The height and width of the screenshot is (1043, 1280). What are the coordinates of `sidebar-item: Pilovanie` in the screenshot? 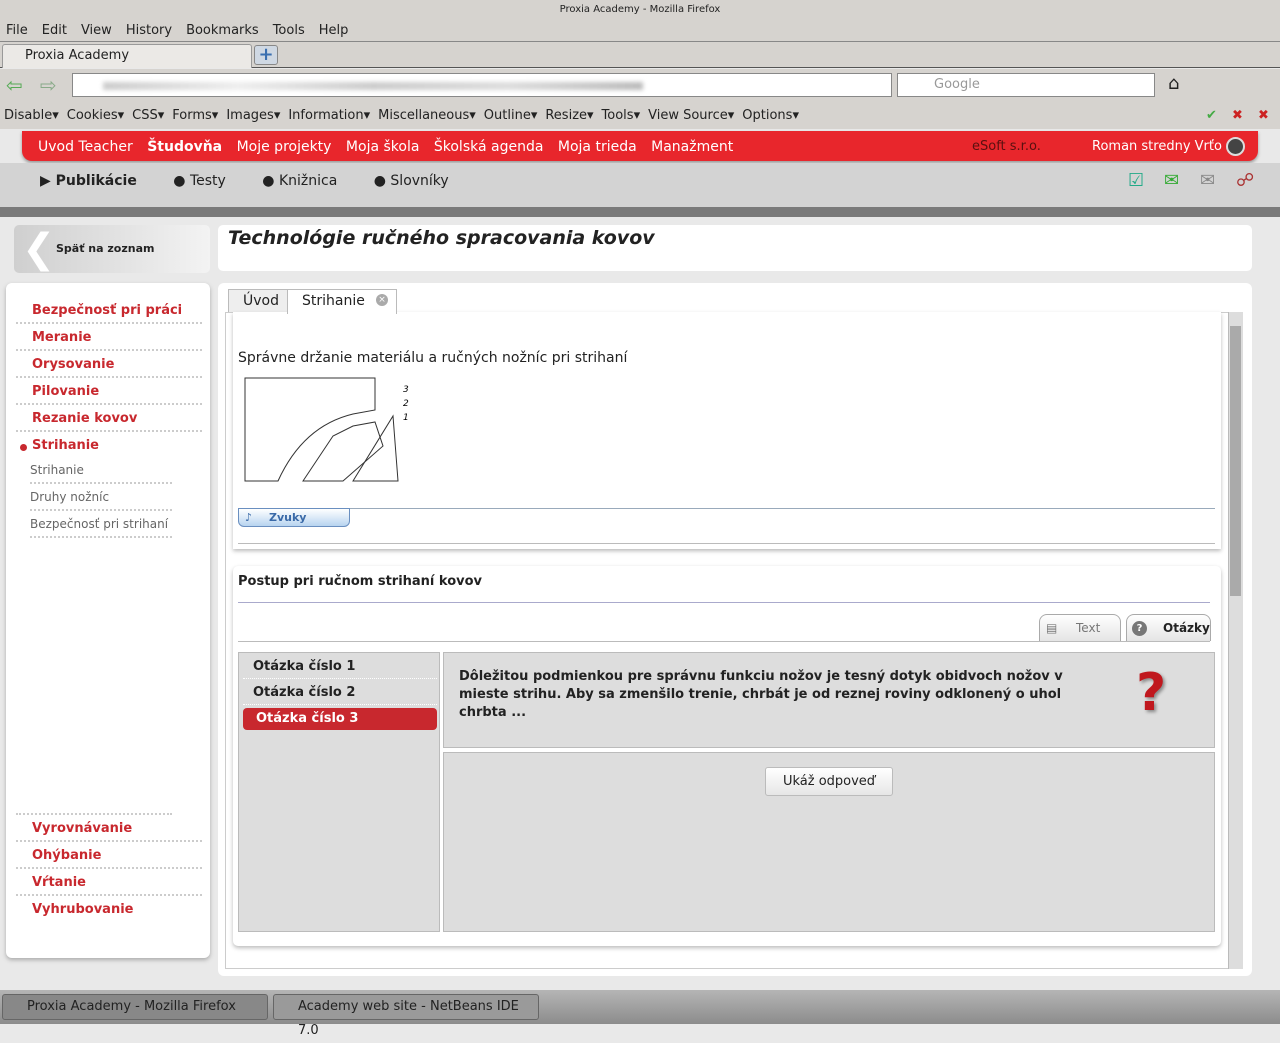 It's located at (109, 391).